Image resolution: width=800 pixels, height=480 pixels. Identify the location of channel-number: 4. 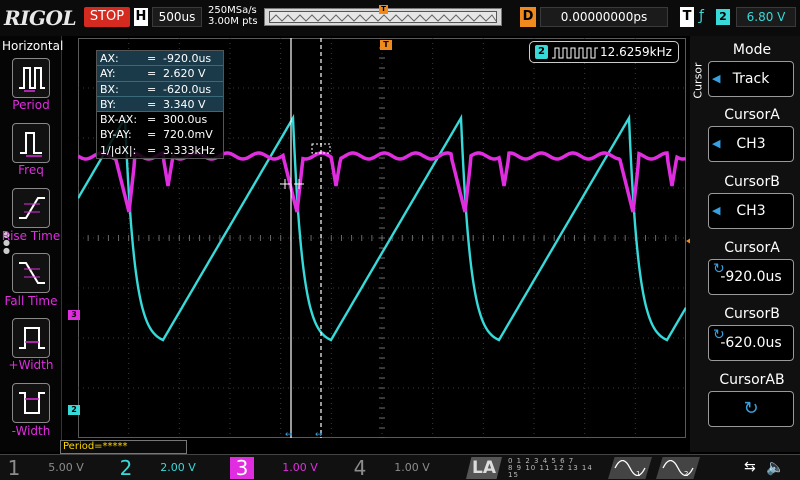
(360, 468).